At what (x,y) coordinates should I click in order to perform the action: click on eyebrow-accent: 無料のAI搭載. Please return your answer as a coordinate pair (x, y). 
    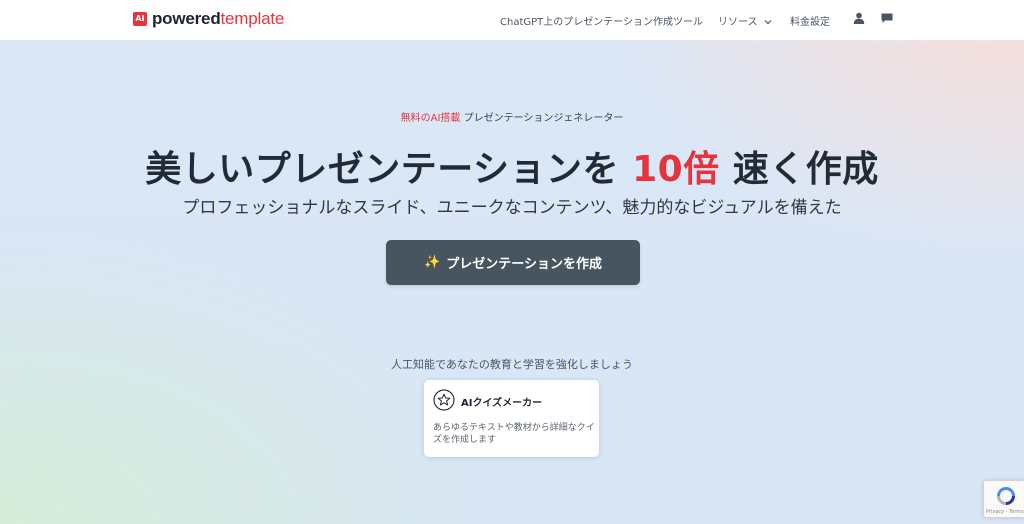
    Looking at the image, I should click on (430, 118).